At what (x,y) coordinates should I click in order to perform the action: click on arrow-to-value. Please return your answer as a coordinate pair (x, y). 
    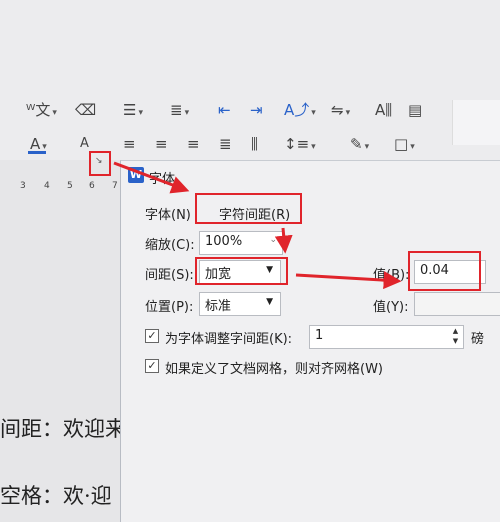
    Looking at the image, I should click on (348, 280).